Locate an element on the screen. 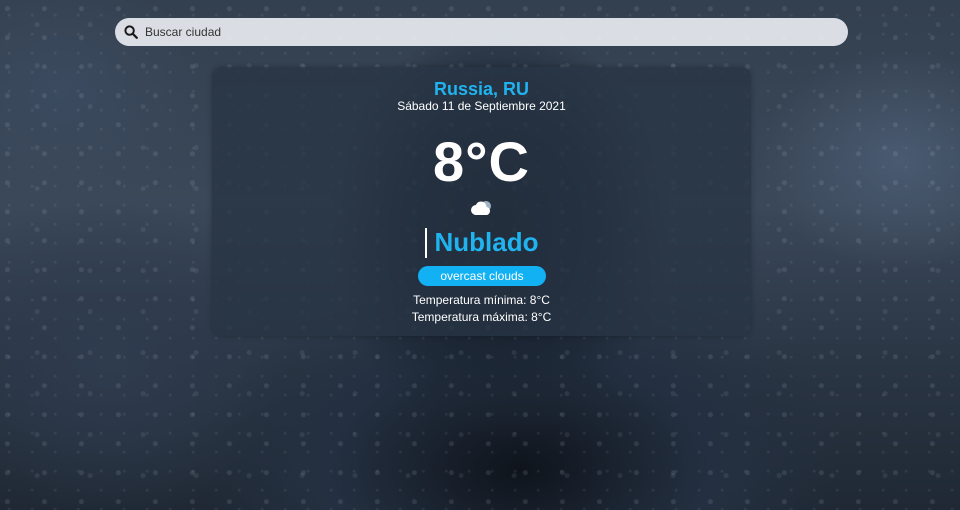 The width and height of the screenshot is (960, 510). current-date: Sábado 11 de Septiembre 2021 is located at coordinates (481, 106).